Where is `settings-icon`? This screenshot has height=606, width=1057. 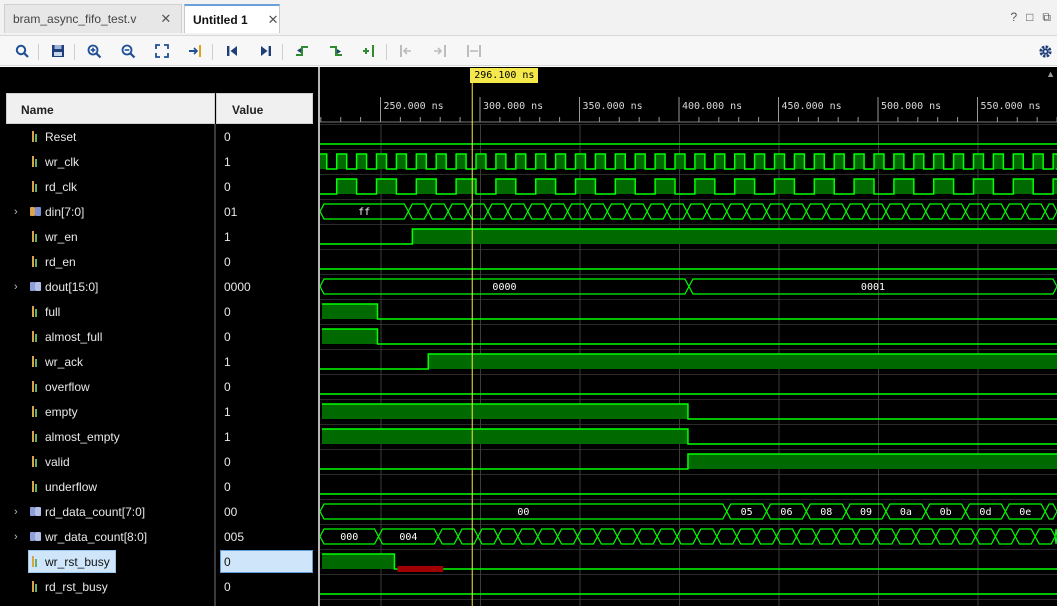
settings-icon is located at coordinates (1045, 51).